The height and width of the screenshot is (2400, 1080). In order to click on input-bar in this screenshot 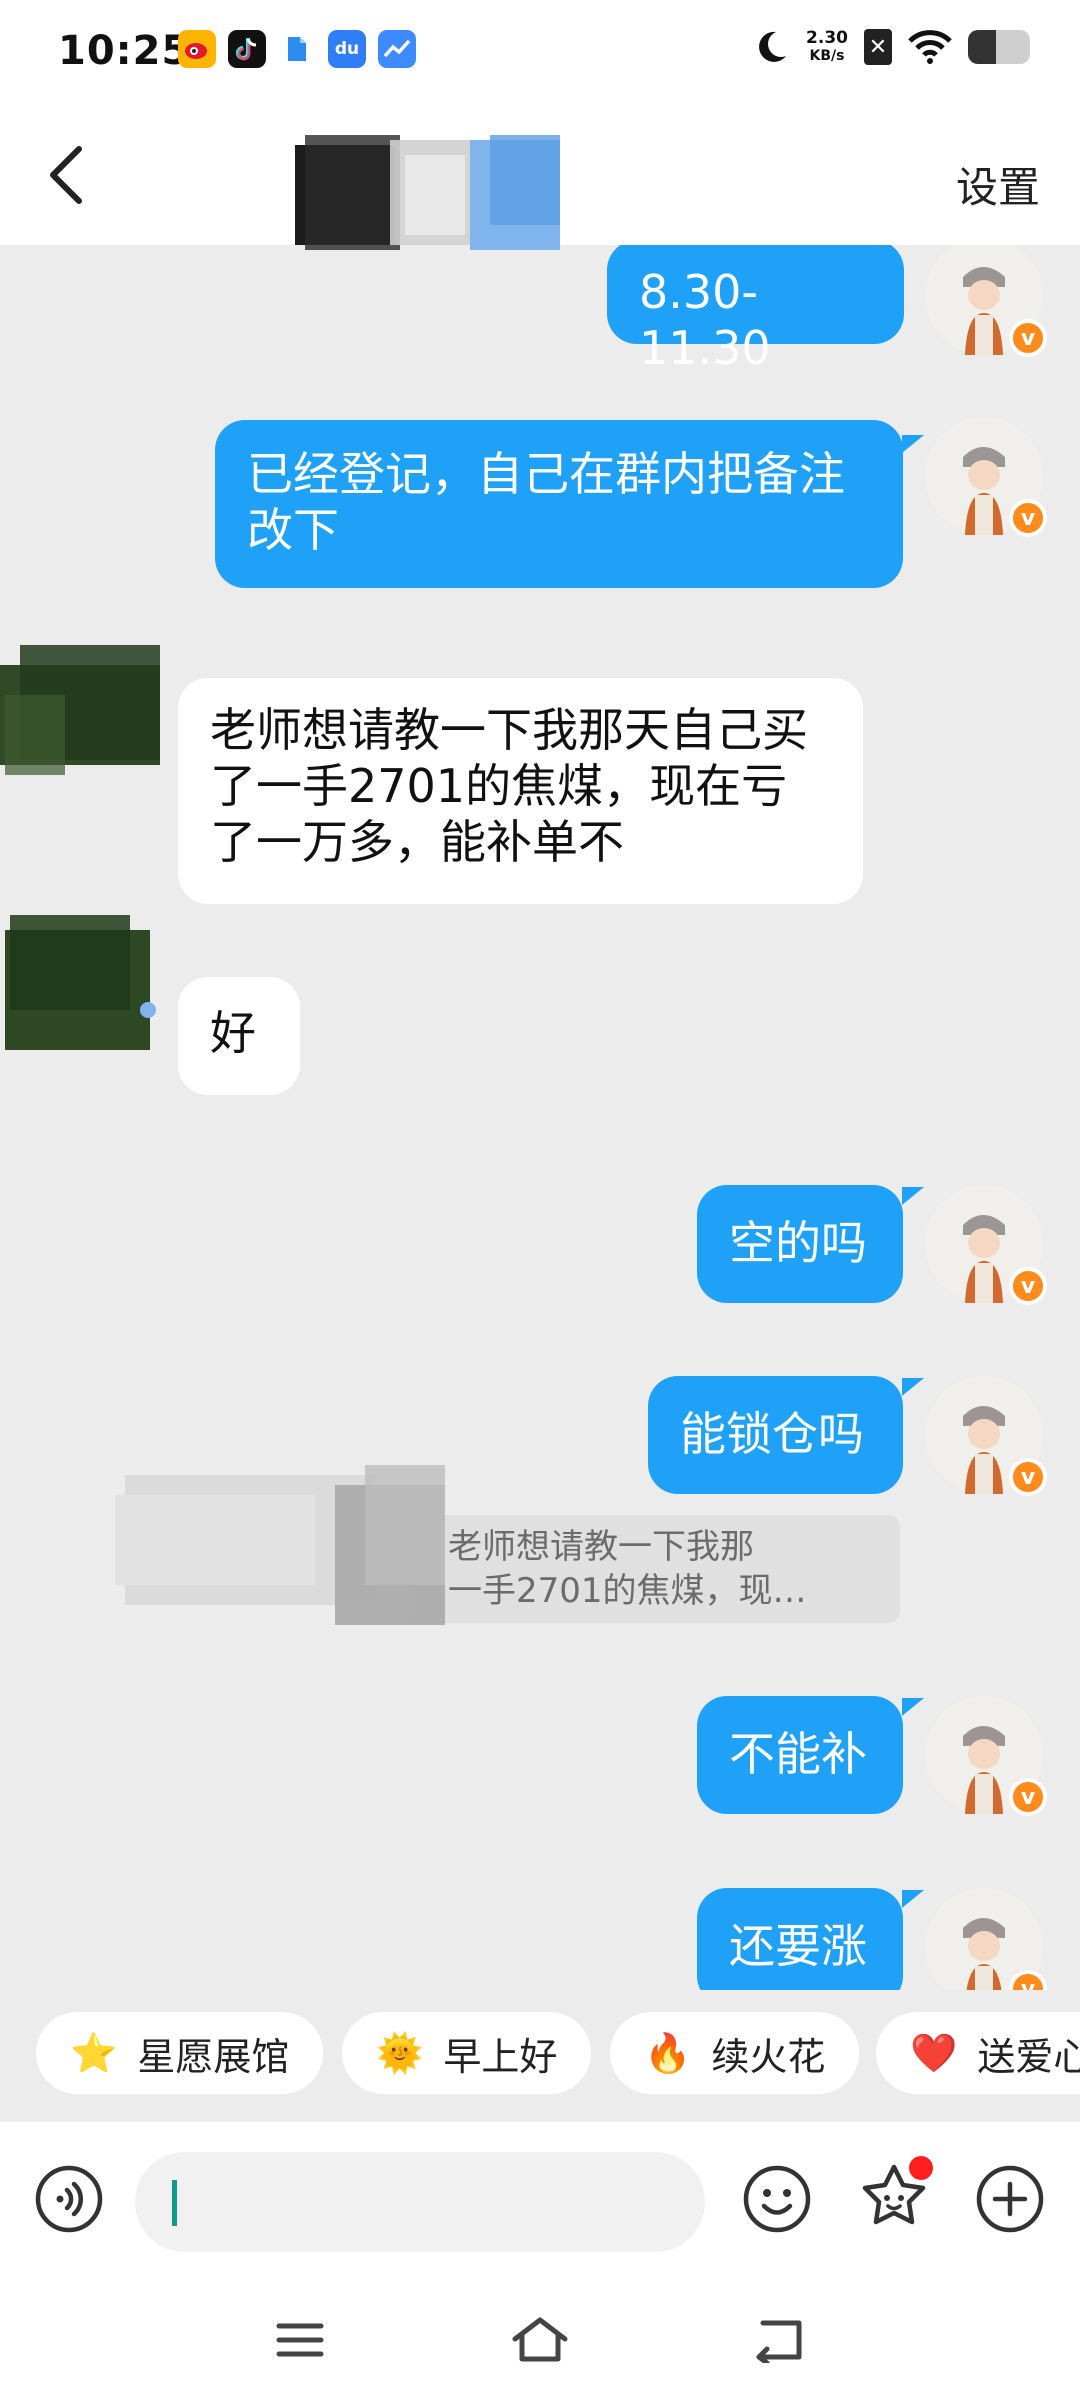, I will do `click(540, 2202)`.